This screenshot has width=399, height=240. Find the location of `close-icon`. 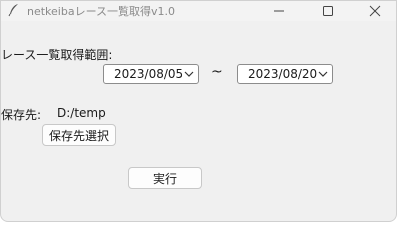

close-icon is located at coordinates (375, 11).